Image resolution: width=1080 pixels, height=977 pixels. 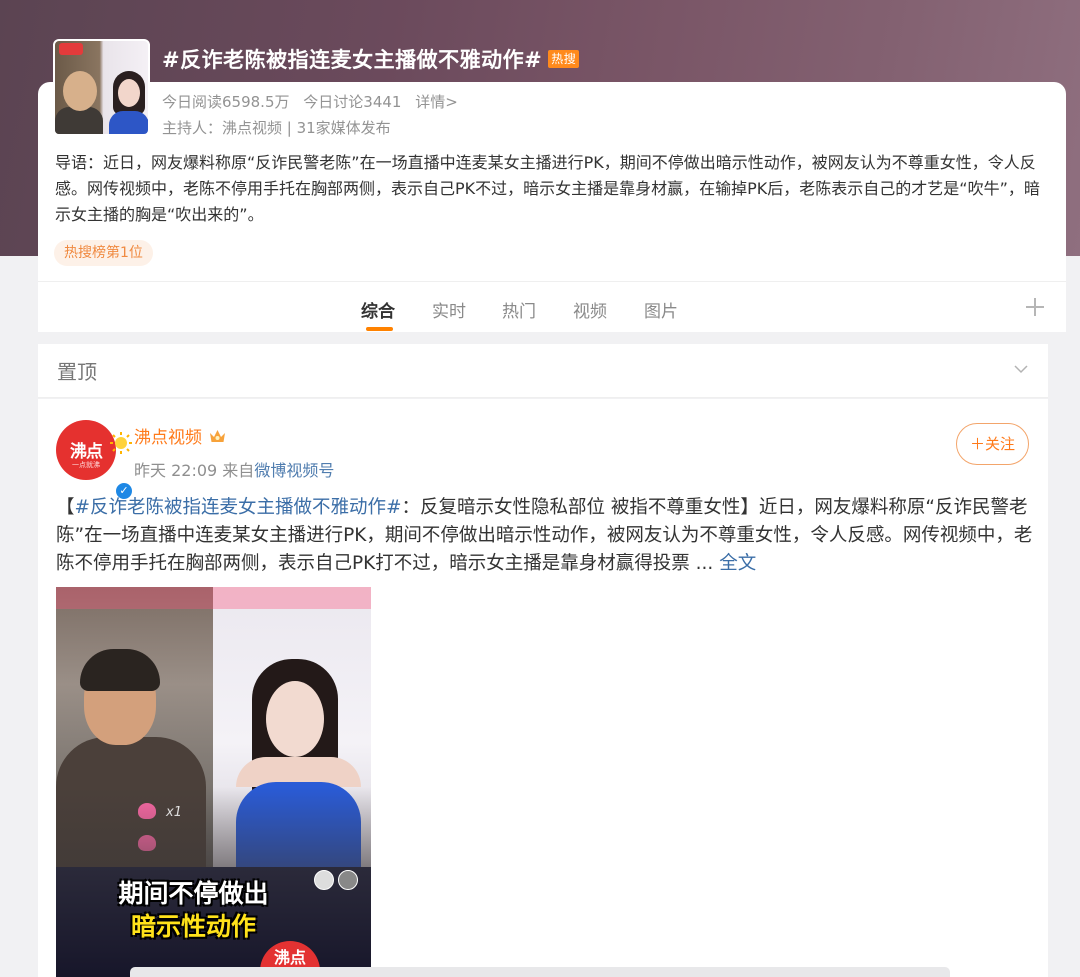 I want to click on author-avatar: 沸点 一点就沸 ✓, so click(x=95, y=460).